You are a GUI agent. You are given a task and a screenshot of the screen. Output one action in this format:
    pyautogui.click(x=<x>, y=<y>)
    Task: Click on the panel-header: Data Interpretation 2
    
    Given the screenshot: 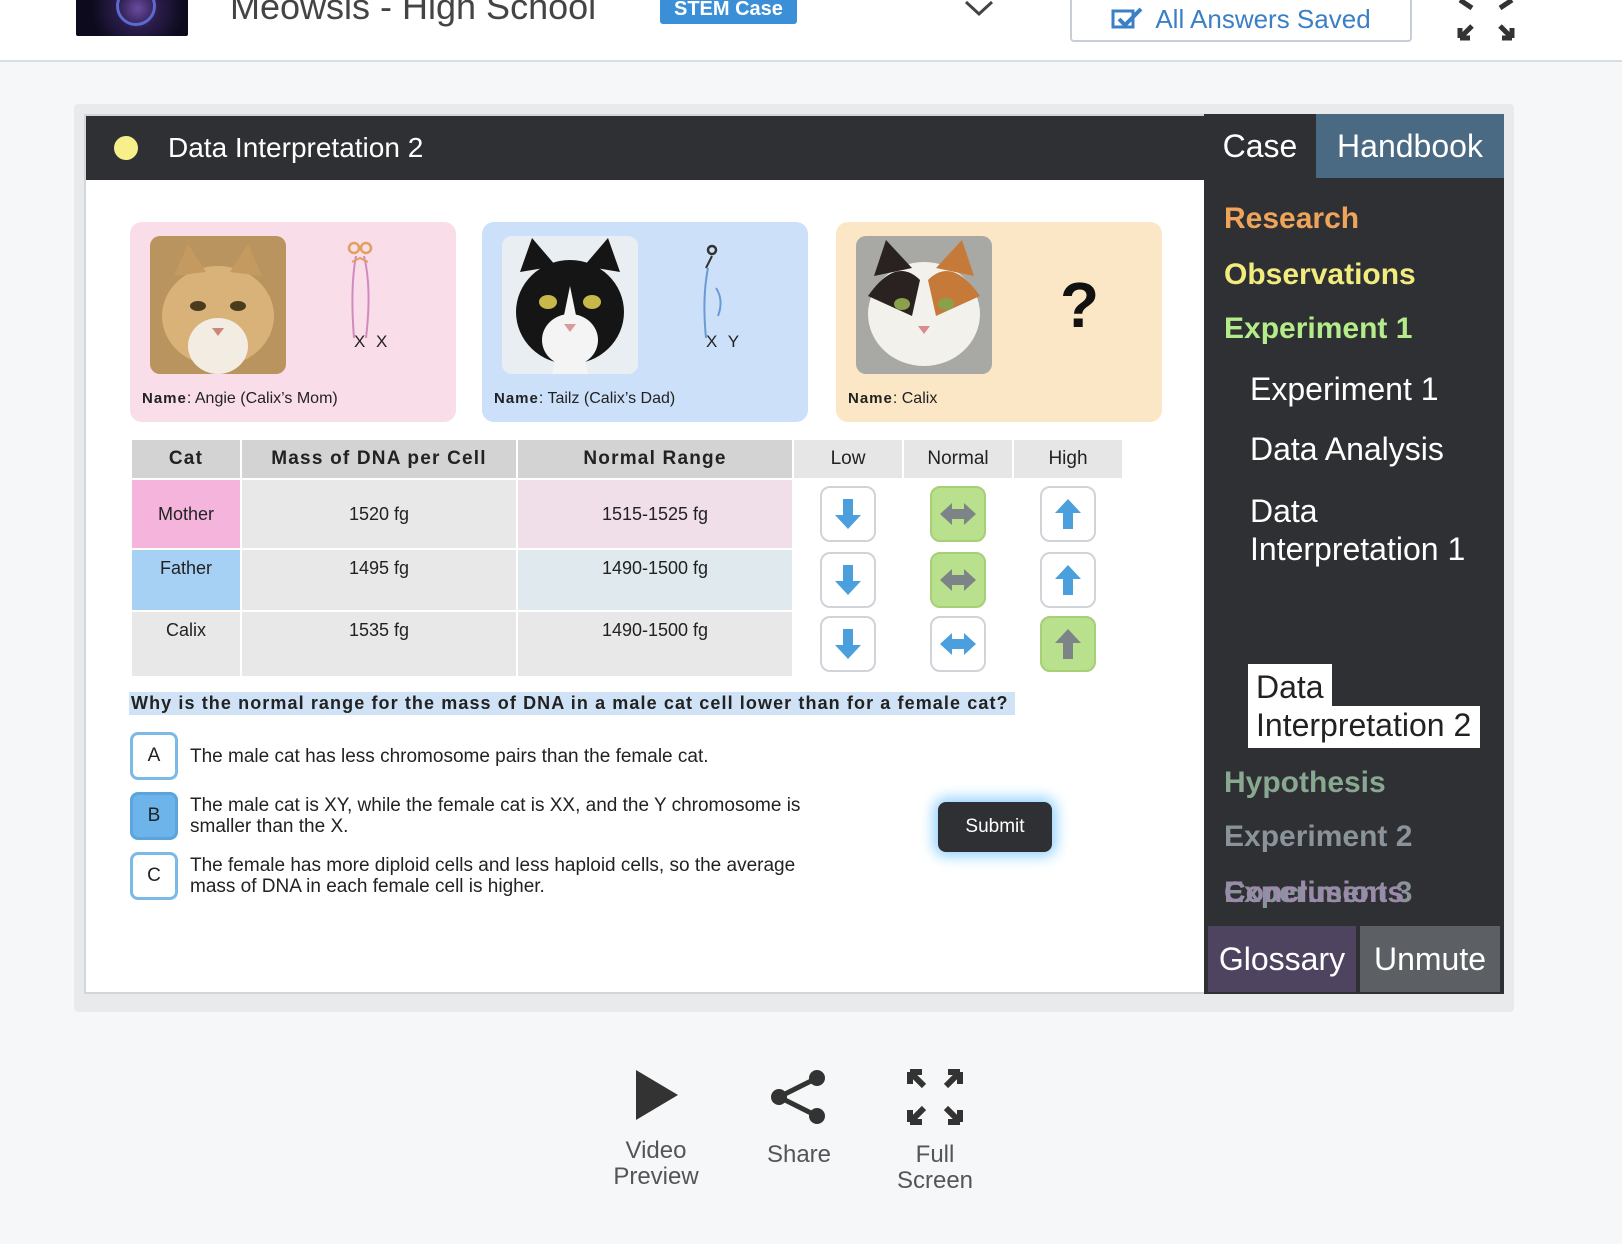 What is the action you would take?
    pyautogui.click(x=645, y=148)
    